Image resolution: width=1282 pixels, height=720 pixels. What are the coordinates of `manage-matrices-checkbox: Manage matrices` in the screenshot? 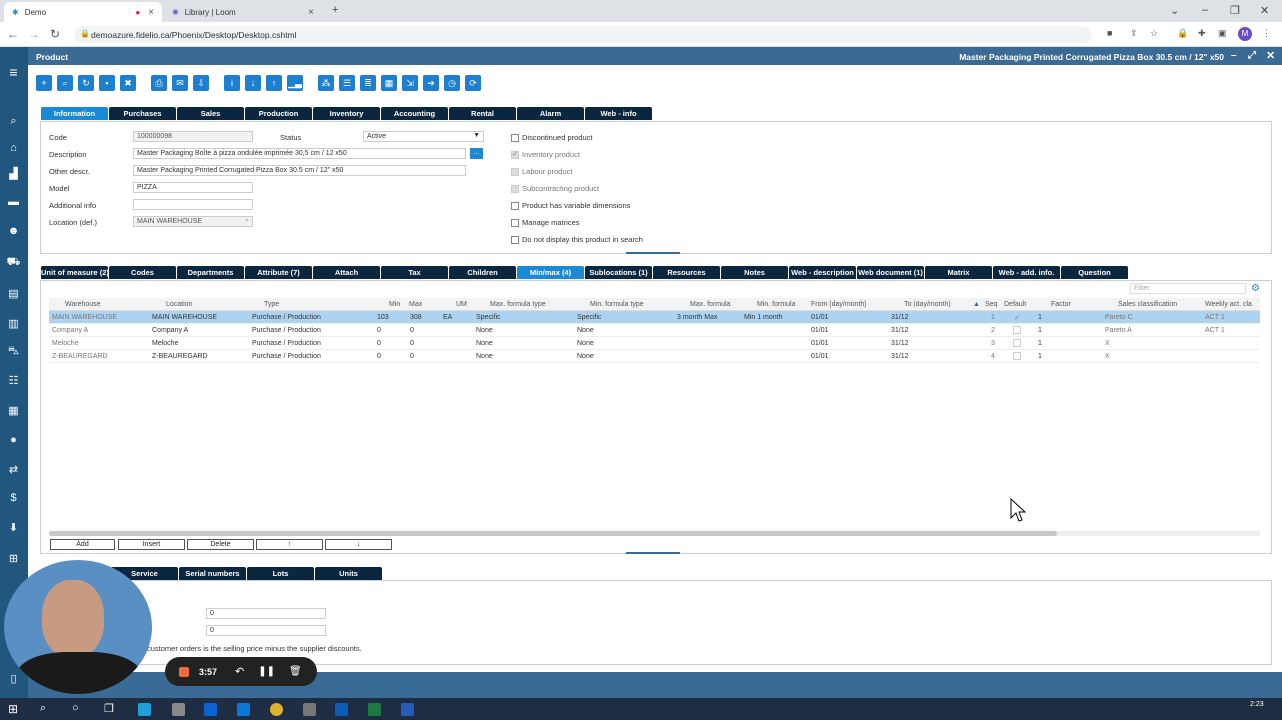 It's located at (545, 222).